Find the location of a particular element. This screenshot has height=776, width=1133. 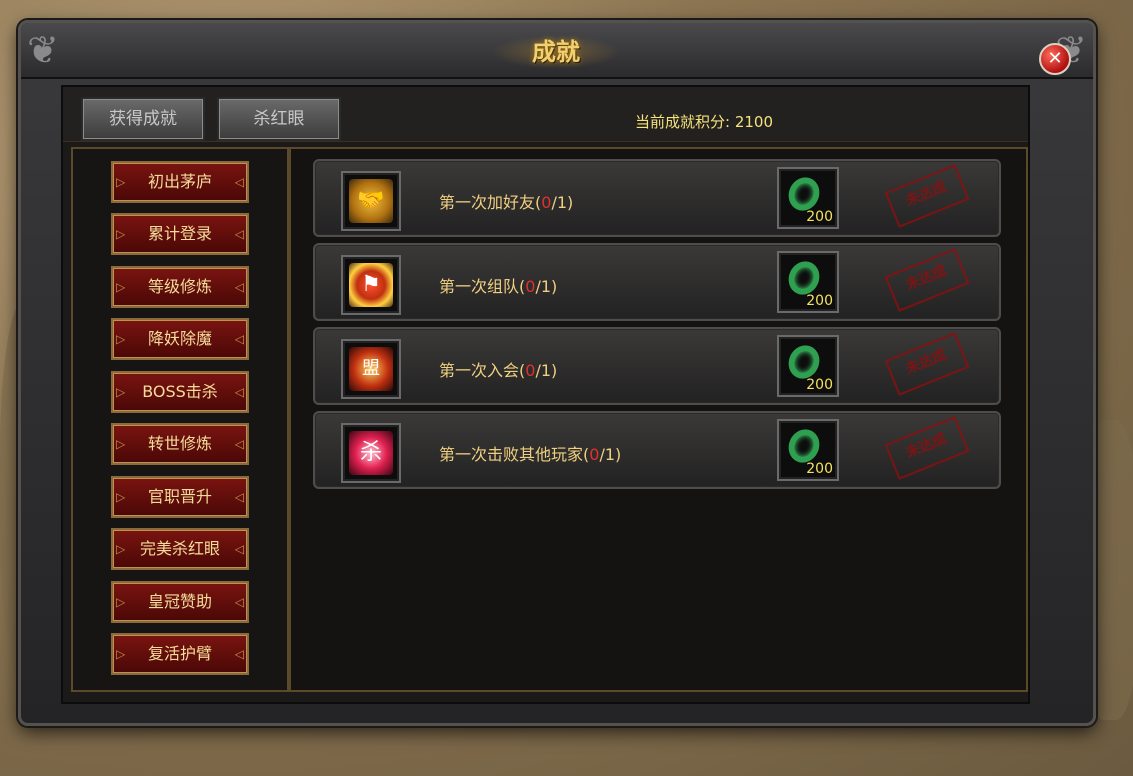

achievement-row: 杀 第一次击败其他玩家(0/1) 200 未达成 is located at coordinates (657, 450).